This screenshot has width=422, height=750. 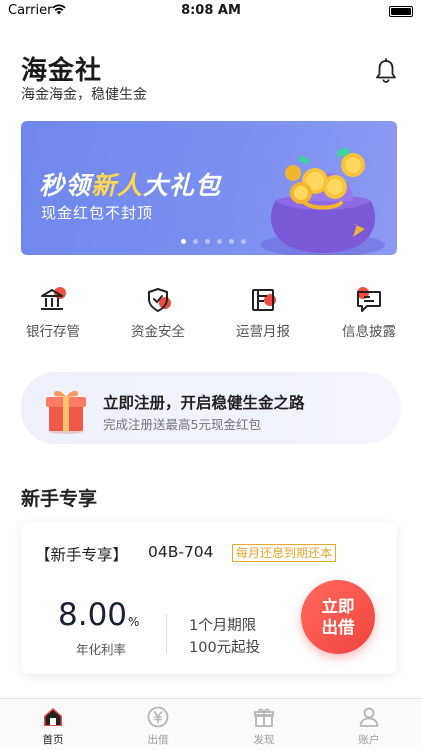 I want to click on tab-invest: 出借, so click(x=158, y=726).